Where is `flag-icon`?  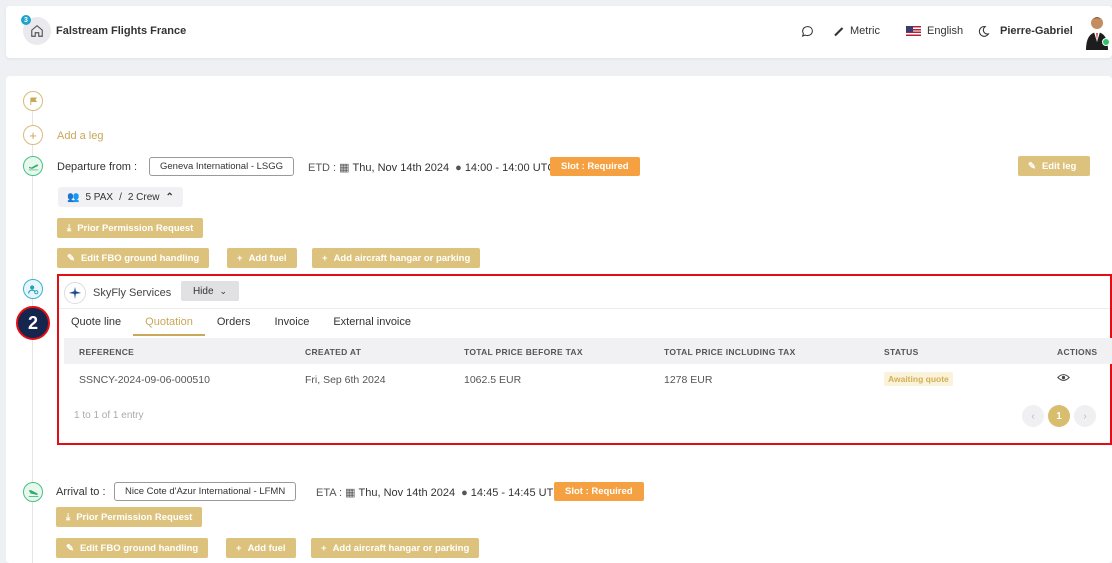
flag-icon is located at coordinates (33, 100).